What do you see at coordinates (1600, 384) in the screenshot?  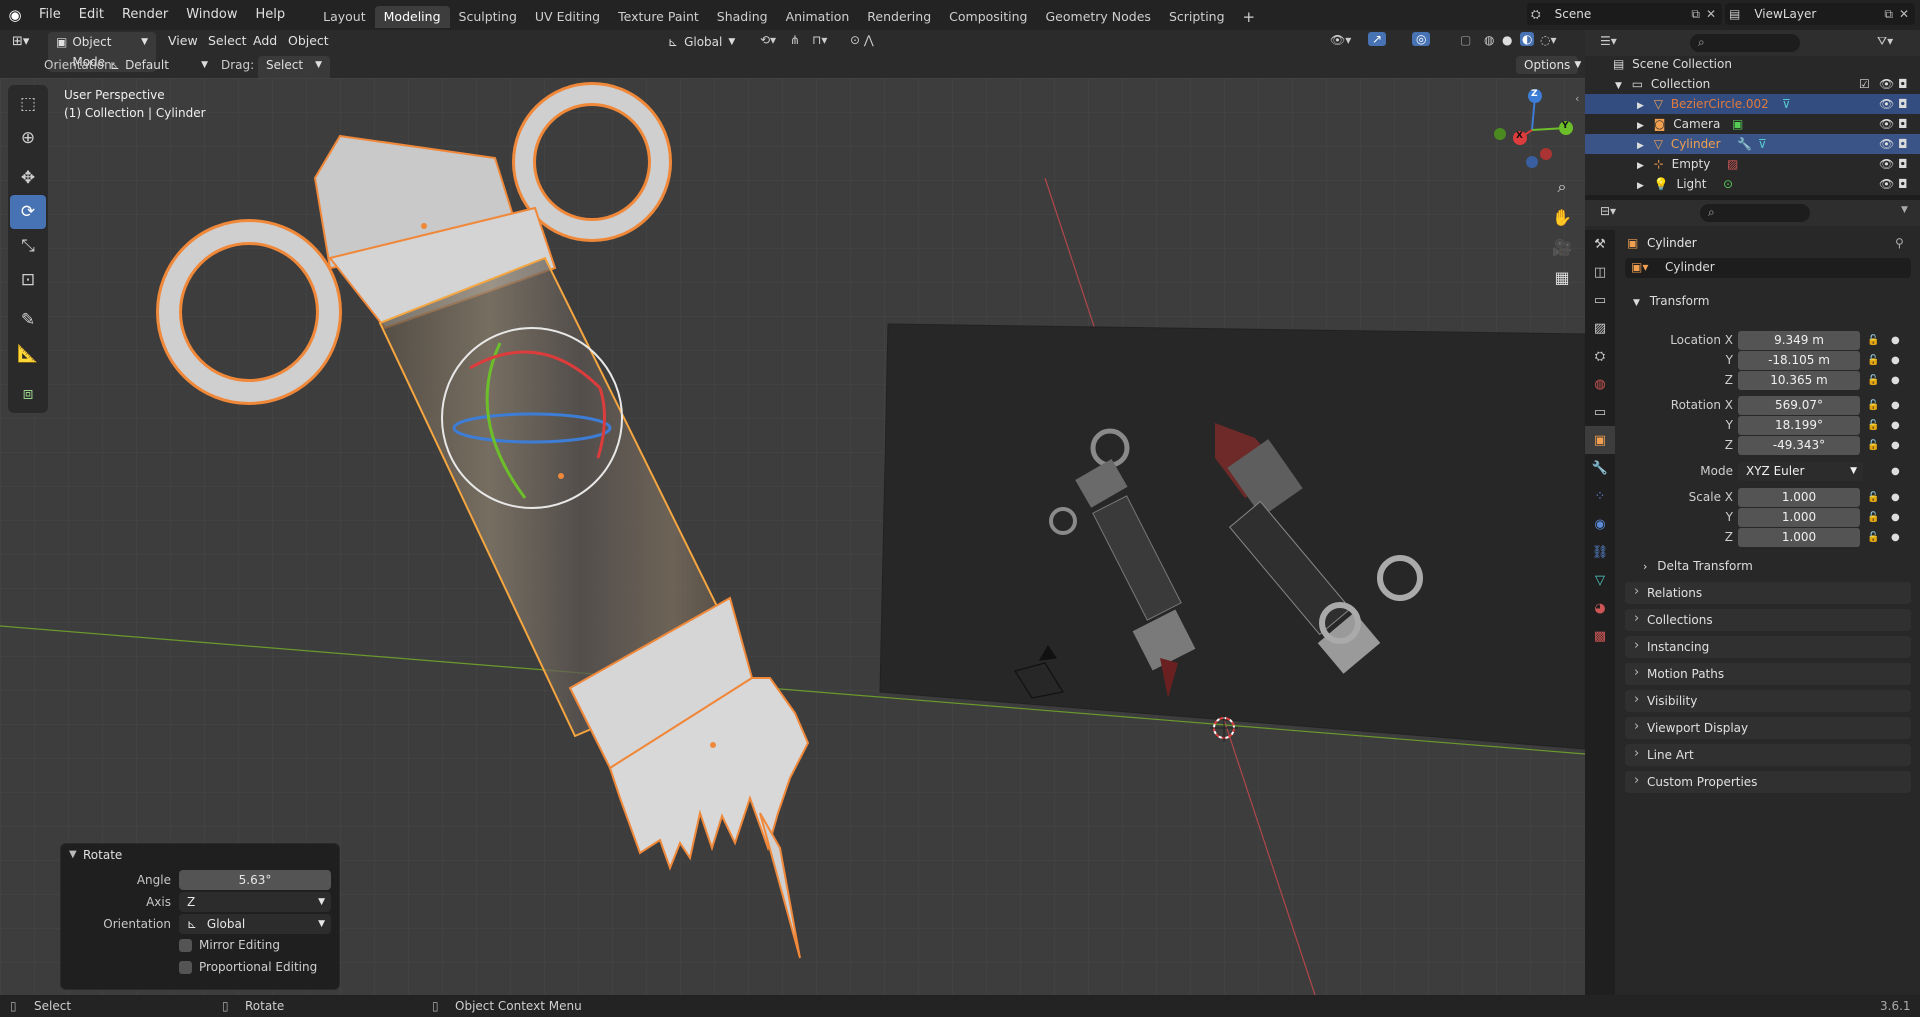 I see `world-tab-icon: ◍` at bounding box center [1600, 384].